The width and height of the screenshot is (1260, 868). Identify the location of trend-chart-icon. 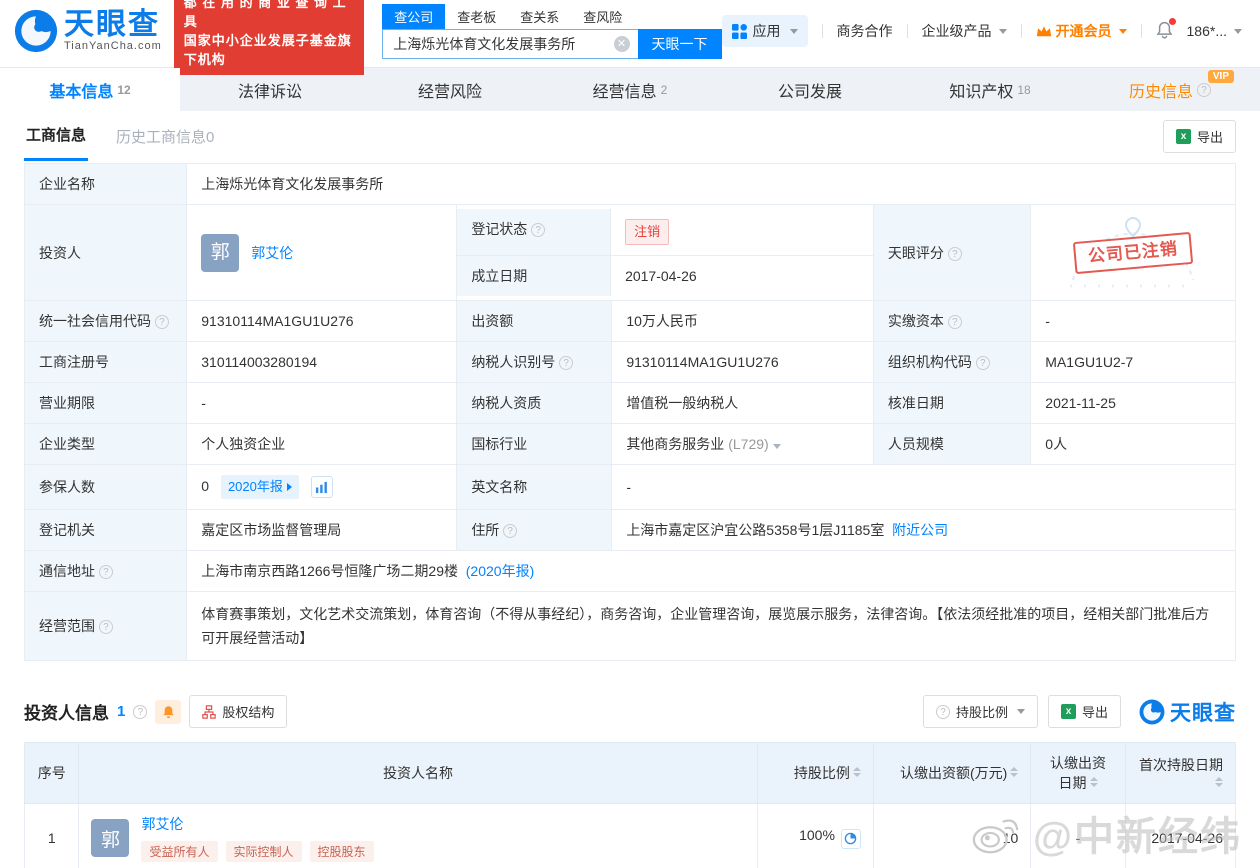
(321, 487).